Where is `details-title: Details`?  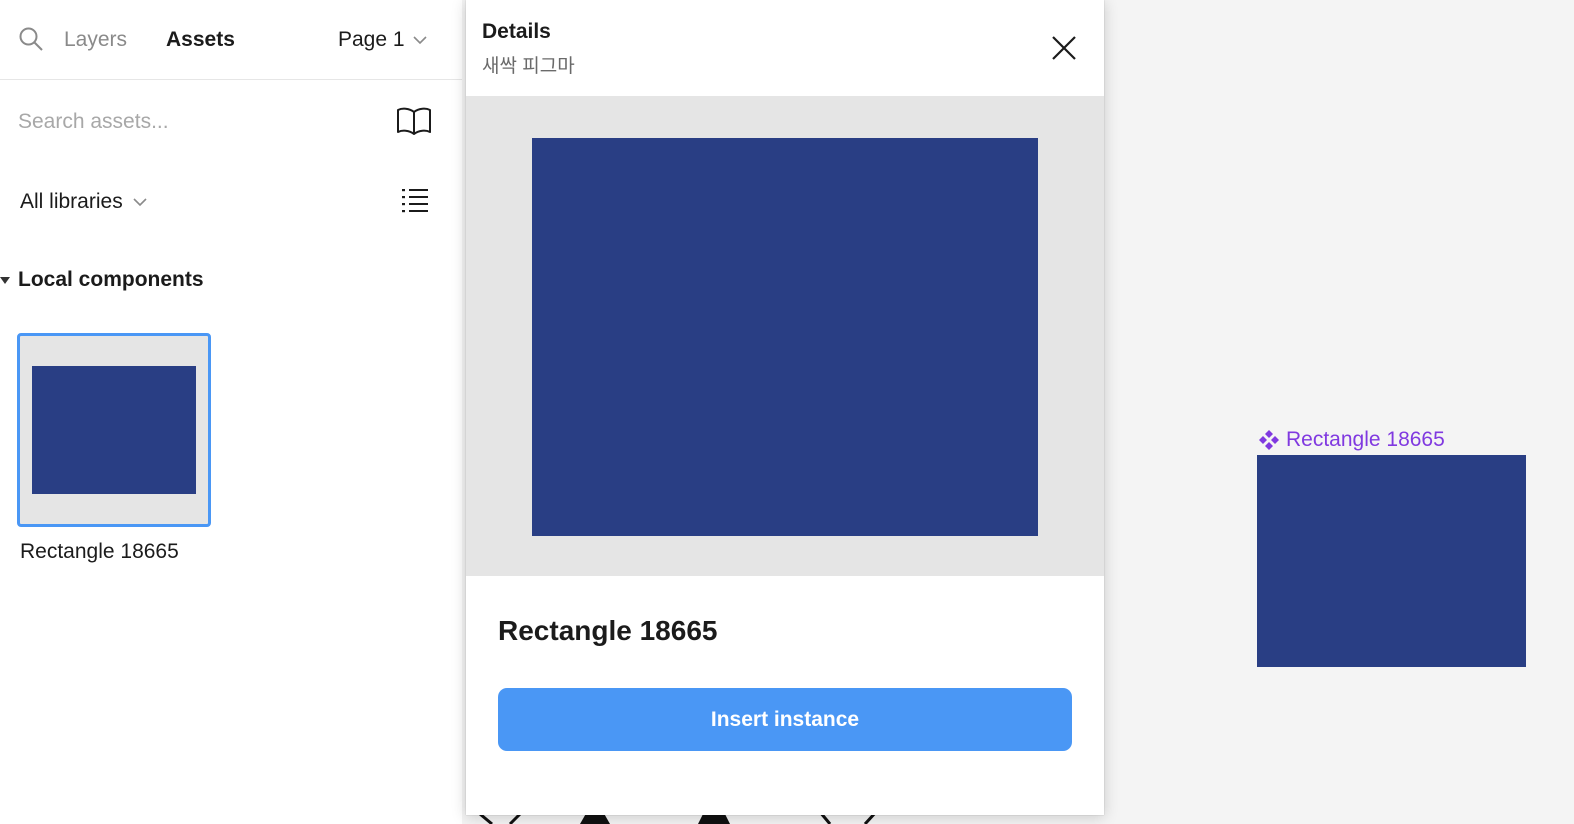 details-title: Details is located at coordinates (516, 31).